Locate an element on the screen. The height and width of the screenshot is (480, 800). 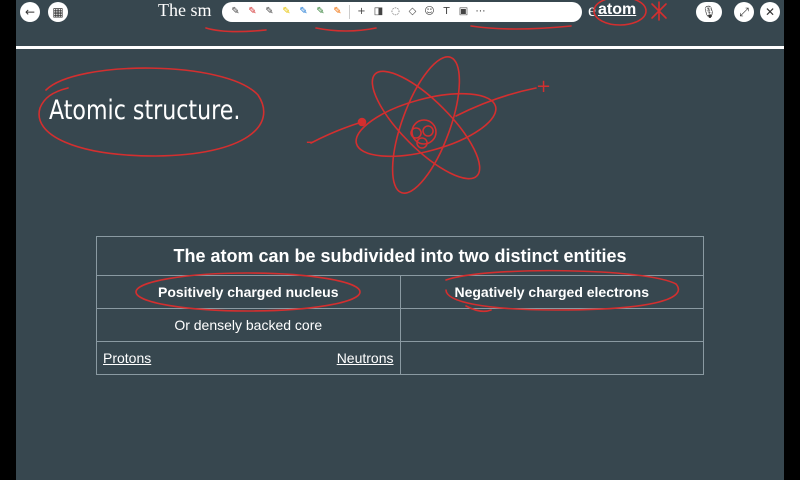
toolbar-separator is located at coordinates (349, 12).